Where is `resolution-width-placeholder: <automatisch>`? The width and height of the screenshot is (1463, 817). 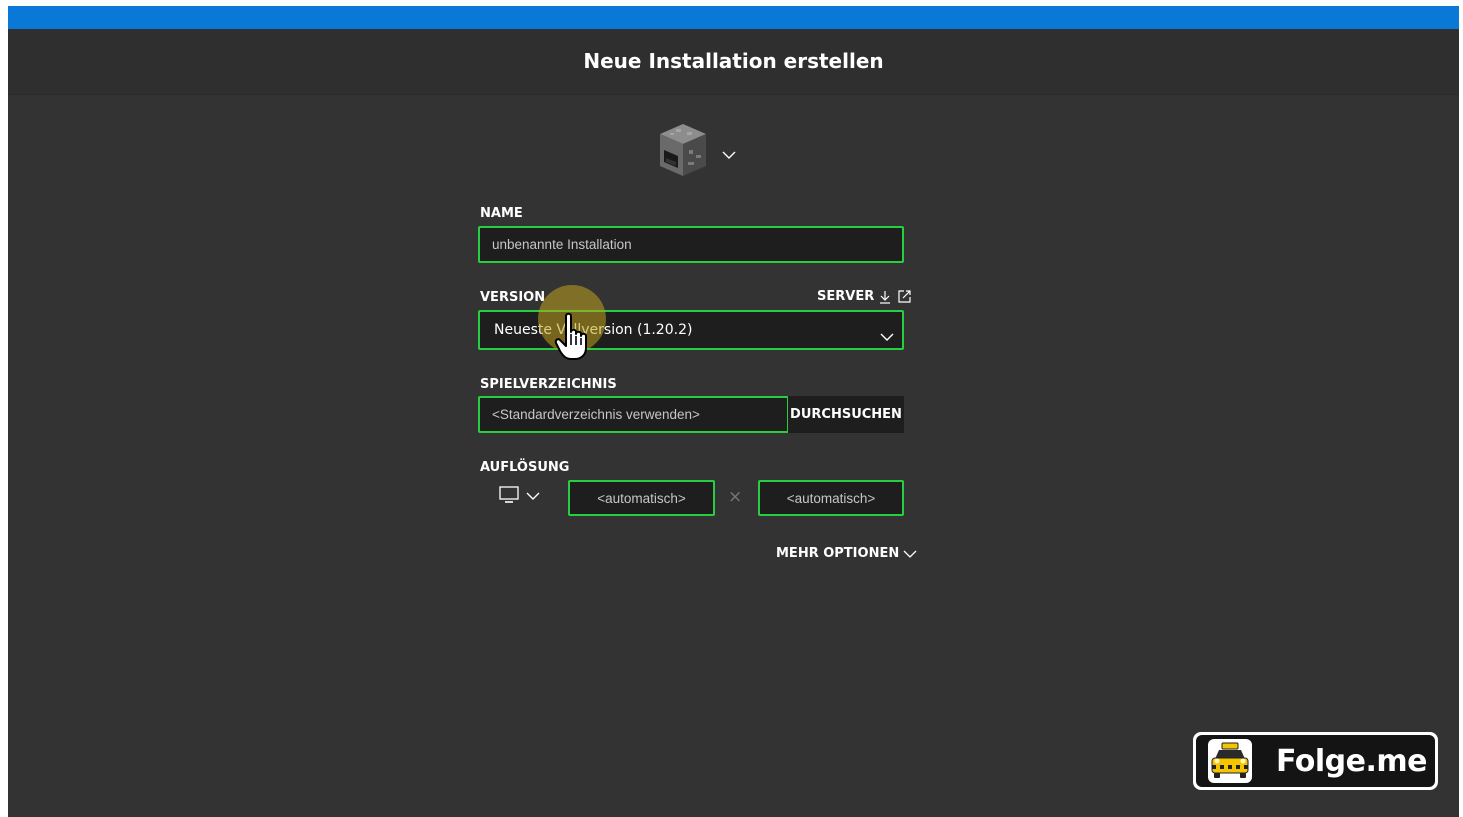
resolution-width-placeholder: <automatisch> is located at coordinates (641, 498).